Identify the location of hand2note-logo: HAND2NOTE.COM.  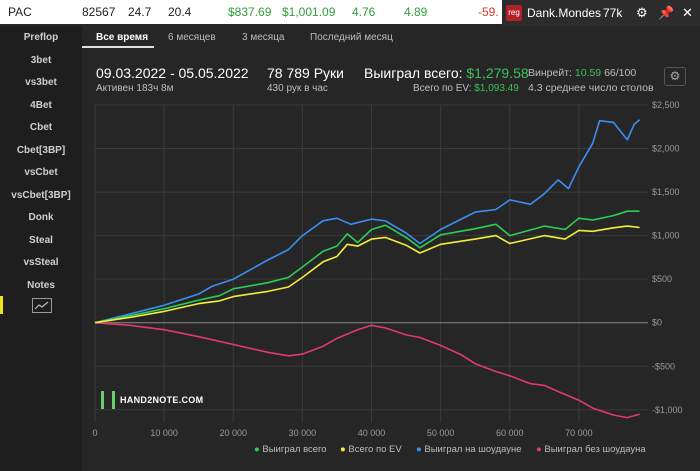
(152, 400).